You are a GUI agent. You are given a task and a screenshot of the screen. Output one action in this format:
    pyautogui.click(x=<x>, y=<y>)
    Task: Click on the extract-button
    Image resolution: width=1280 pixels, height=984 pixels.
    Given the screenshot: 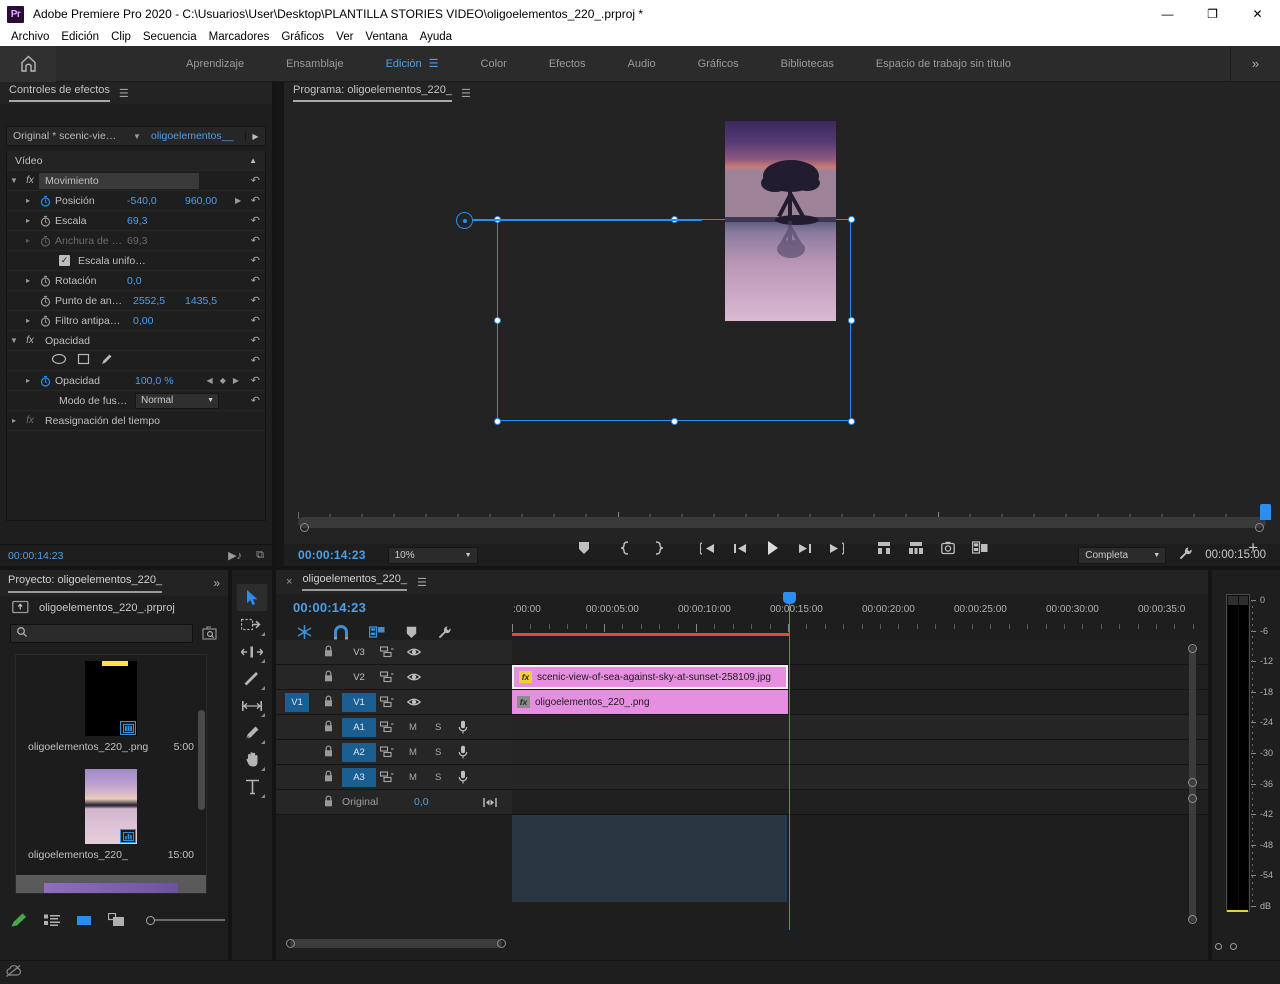 What is the action you would take?
    pyautogui.click(x=916, y=548)
    